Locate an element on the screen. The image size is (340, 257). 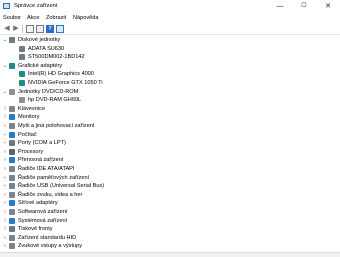
tree-item-label: Tiskové fronty is located at coordinates (35, 229).